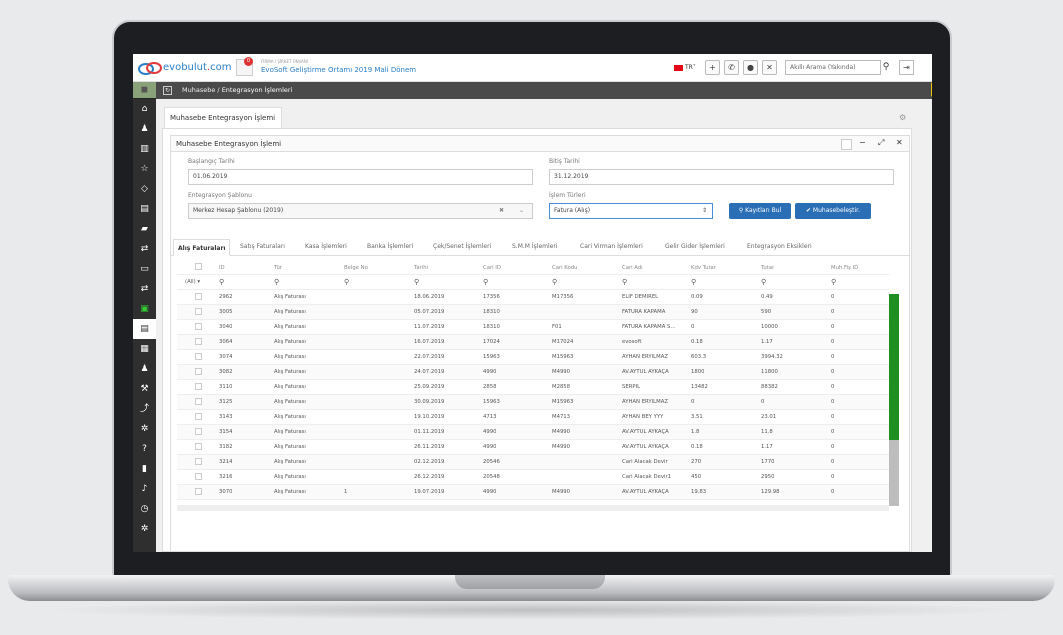 The image size is (1063, 635). What do you see at coordinates (779, 246) in the screenshot?
I see `tab-integration-missing: Entegrasyon Eksikleri` at bounding box center [779, 246].